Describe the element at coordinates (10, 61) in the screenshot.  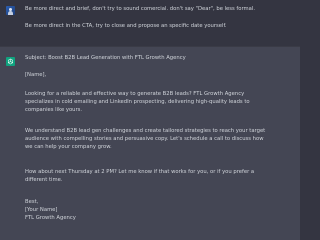
I see `openai-logo-icon` at that location.